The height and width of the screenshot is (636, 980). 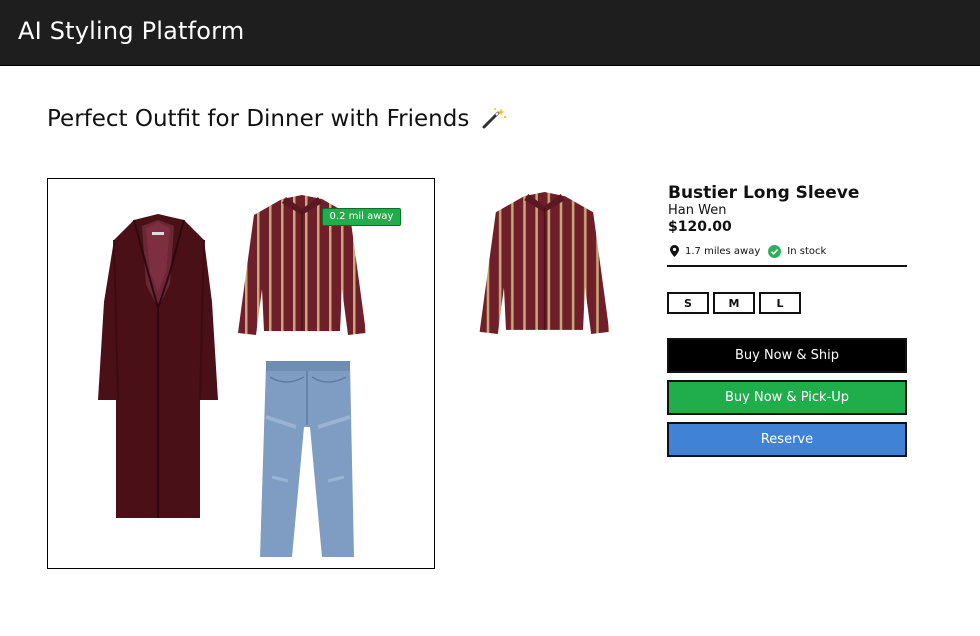 I want to click on buy-now-pickup-button: Buy Now & Pick-Up, so click(x=787, y=397).